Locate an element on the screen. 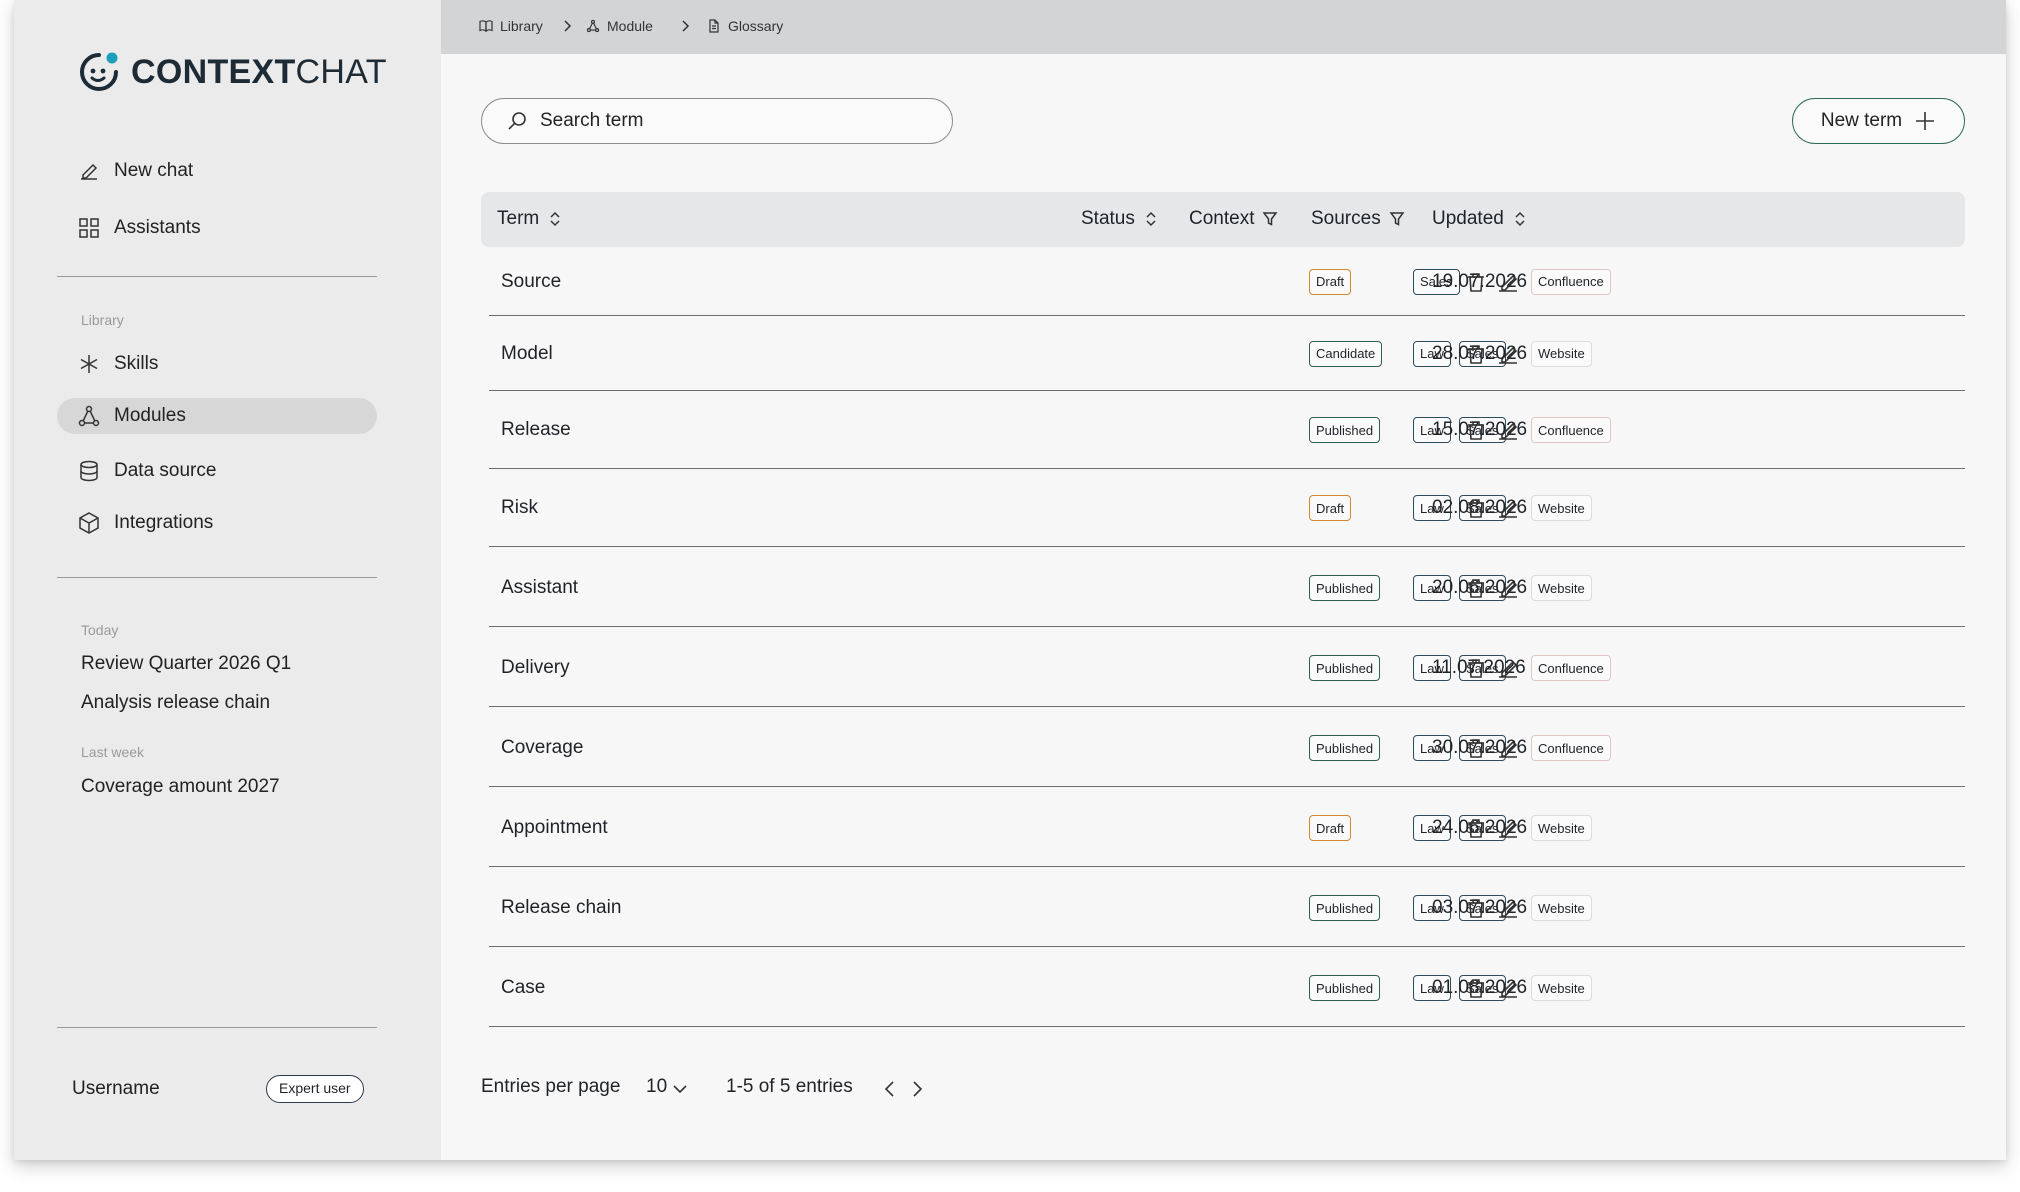  chevron-down-icon is located at coordinates (680, 1089).